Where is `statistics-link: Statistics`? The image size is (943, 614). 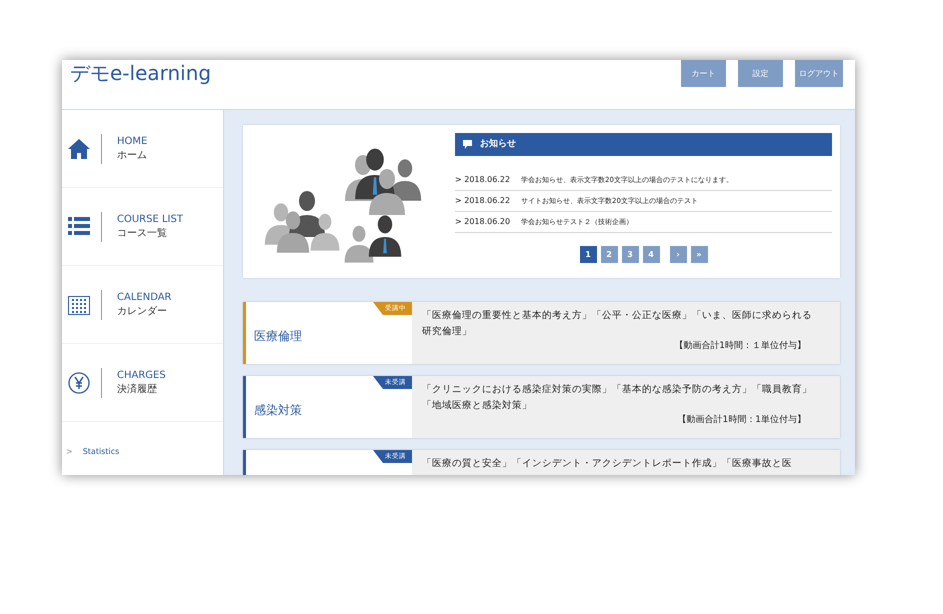 statistics-link: Statistics is located at coordinates (101, 452).